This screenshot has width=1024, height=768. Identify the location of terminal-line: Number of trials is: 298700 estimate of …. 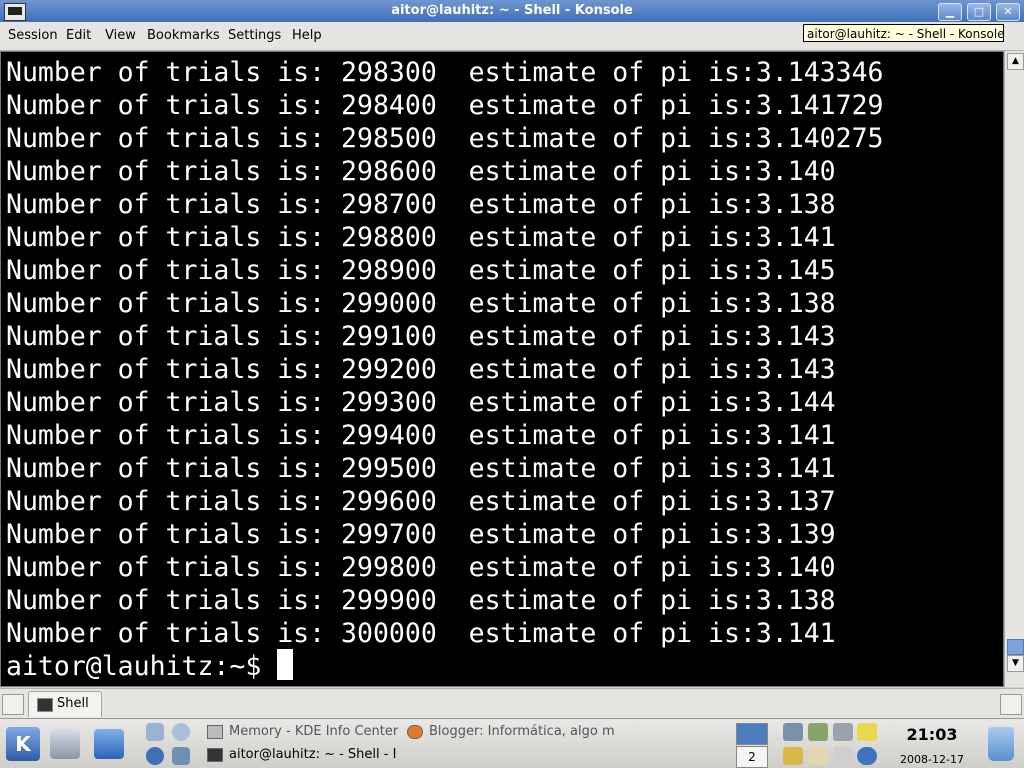
(421, 204).